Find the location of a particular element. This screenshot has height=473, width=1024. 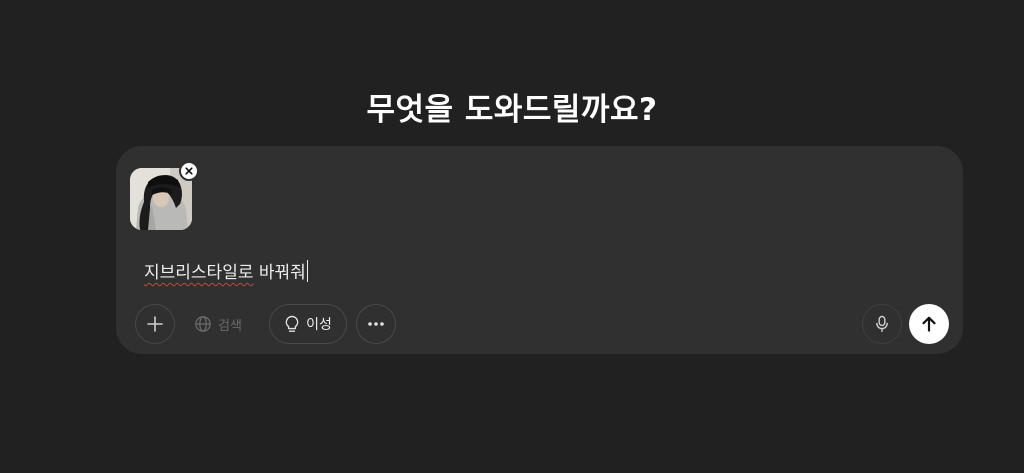

search-button: 검색 is located at coordinates (221, 324).